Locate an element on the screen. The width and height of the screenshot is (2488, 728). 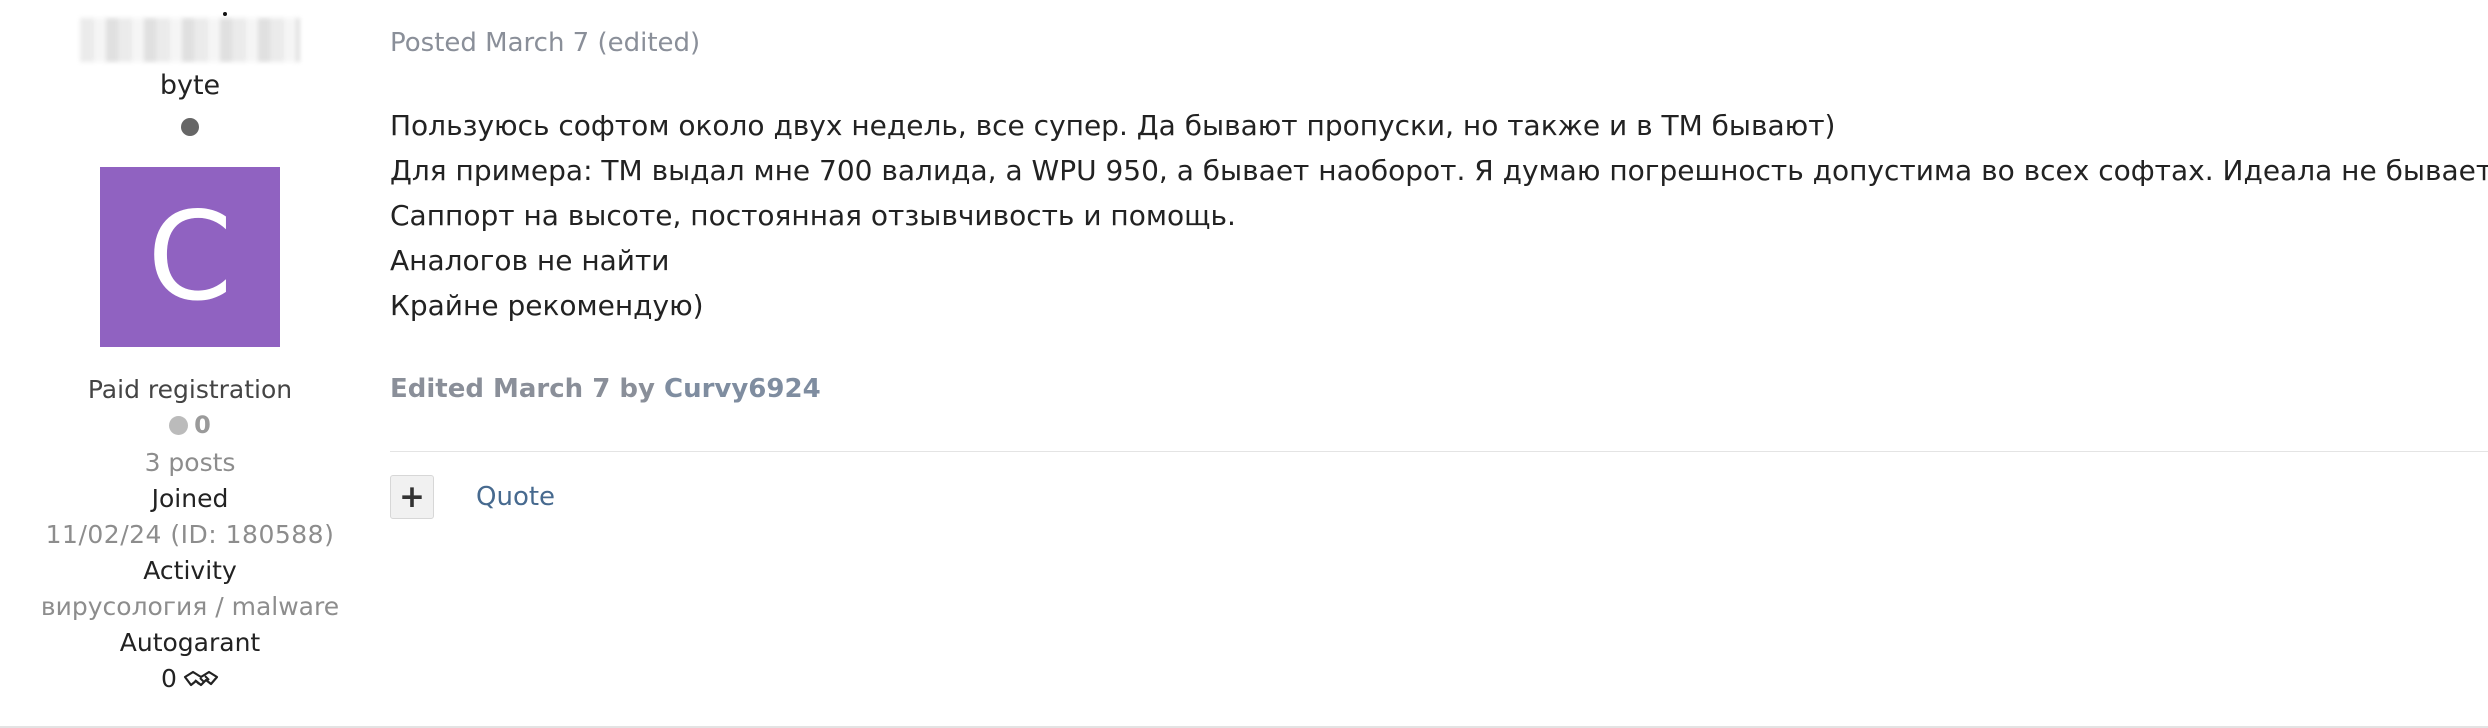
online-status-icon is located at coordinates (190, 127).